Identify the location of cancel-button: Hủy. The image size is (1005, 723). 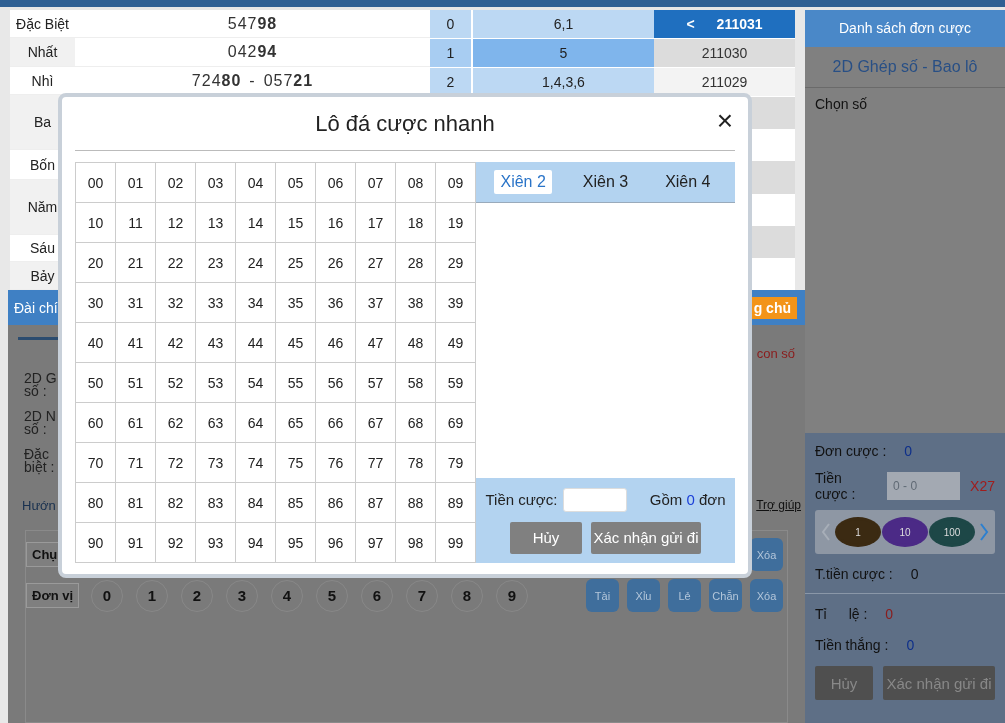
(546, 537).